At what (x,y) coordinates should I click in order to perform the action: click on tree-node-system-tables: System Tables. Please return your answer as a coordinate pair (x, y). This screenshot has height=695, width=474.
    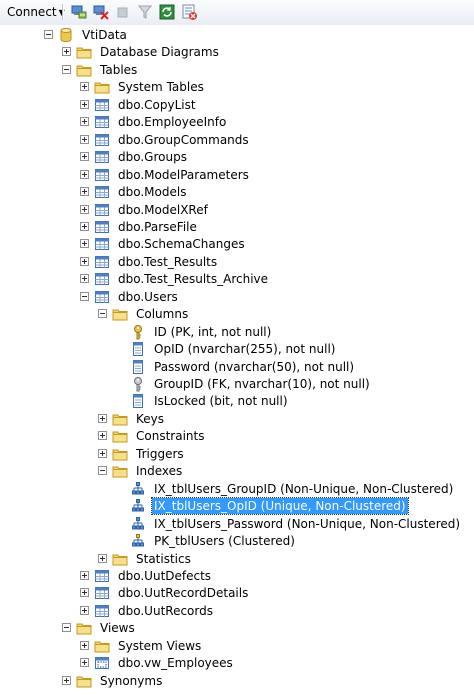
    Looking at the image, I should click on (237, 87).